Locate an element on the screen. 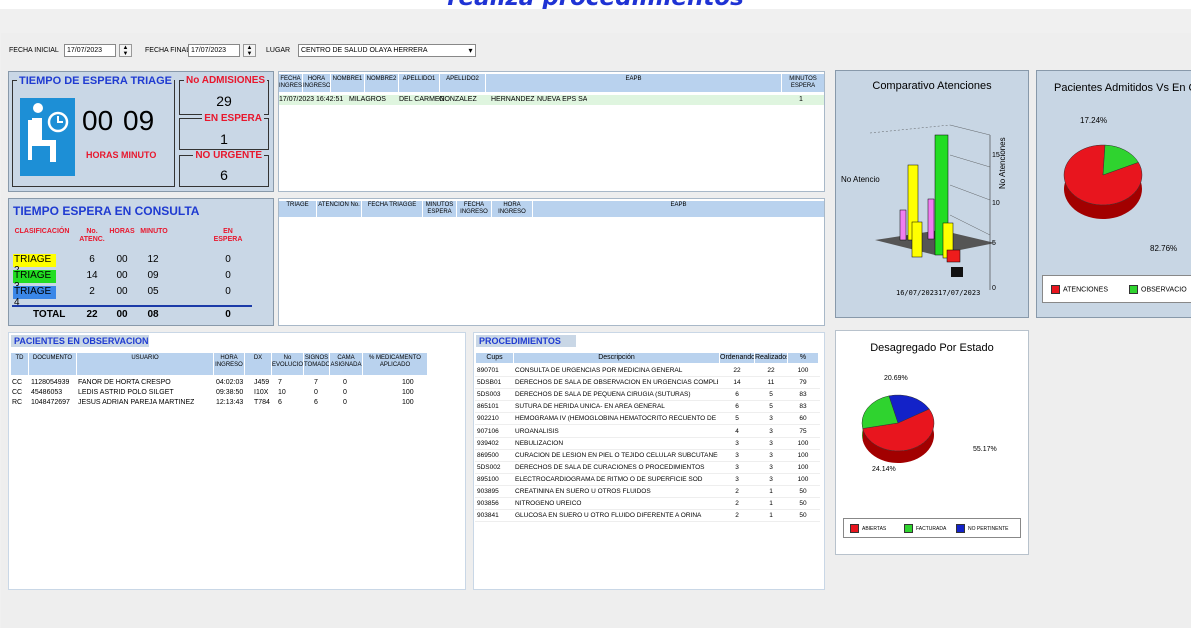 The height and width of the screenshot is (628, 1191). triage-list-table is located at coordinates (551, 262).